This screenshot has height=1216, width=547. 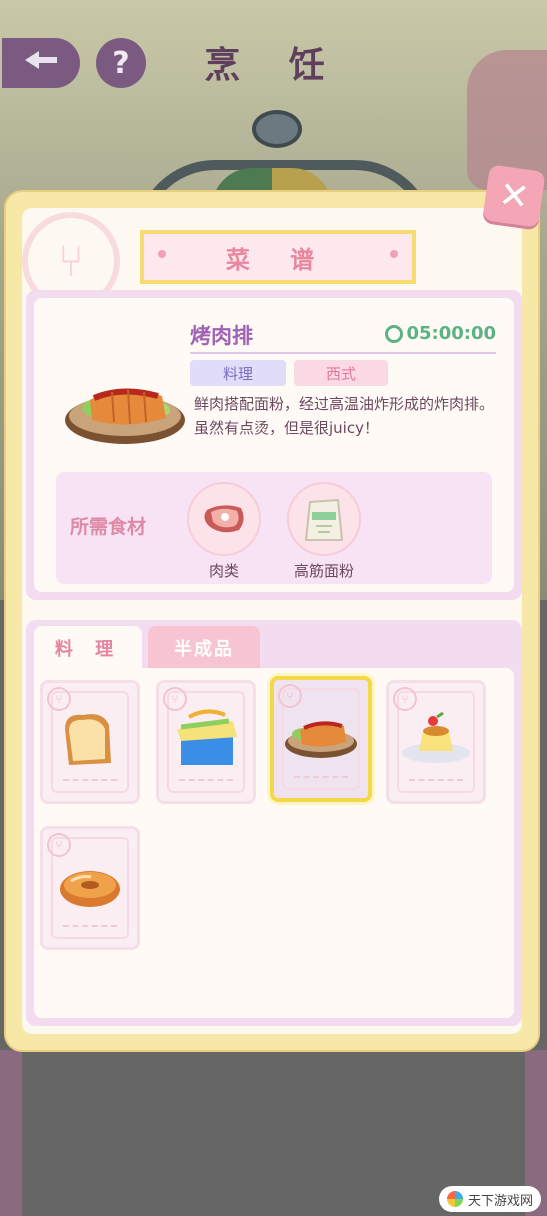 I want to click on ingredient-flour: 高筋面粉, so click(x=324, y=531).